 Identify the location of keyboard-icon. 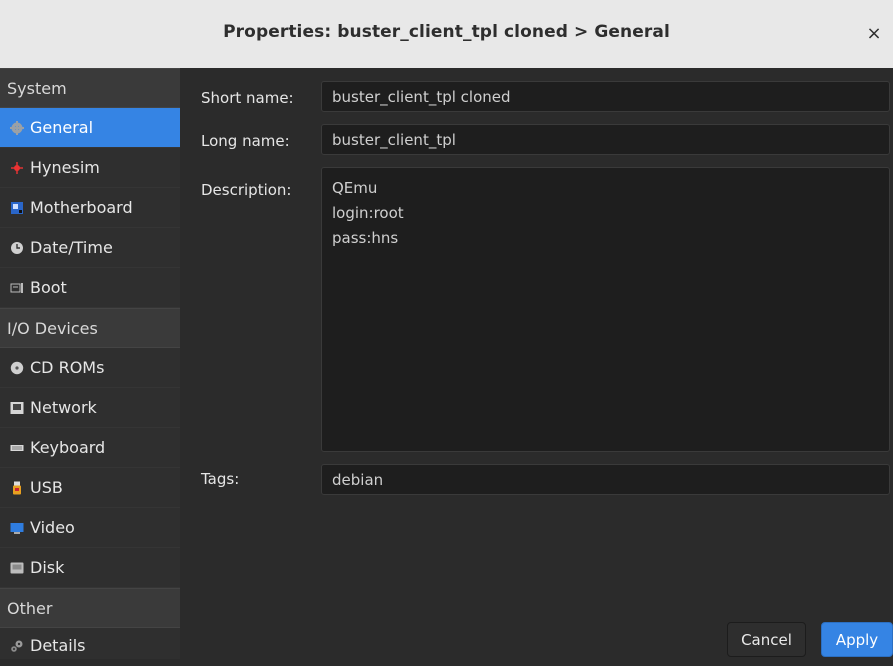
(17, 440).